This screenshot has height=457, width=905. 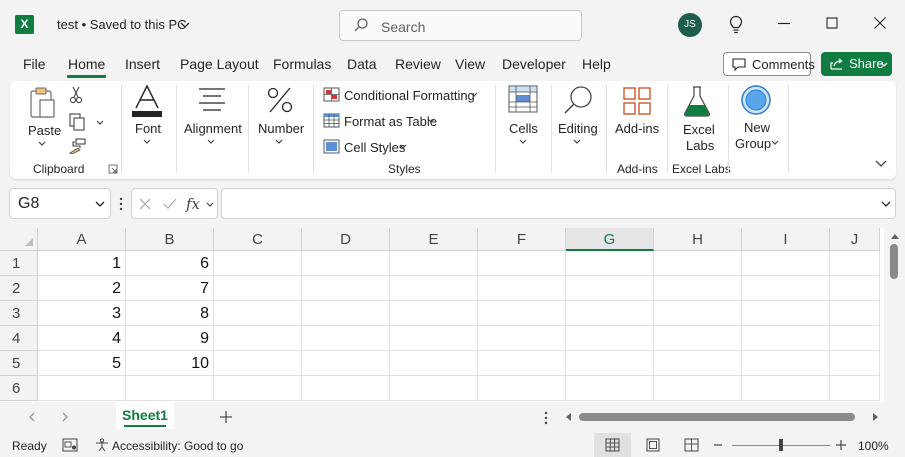 I want to click on alignment-label: Alignment, so click(x=213, y=128).